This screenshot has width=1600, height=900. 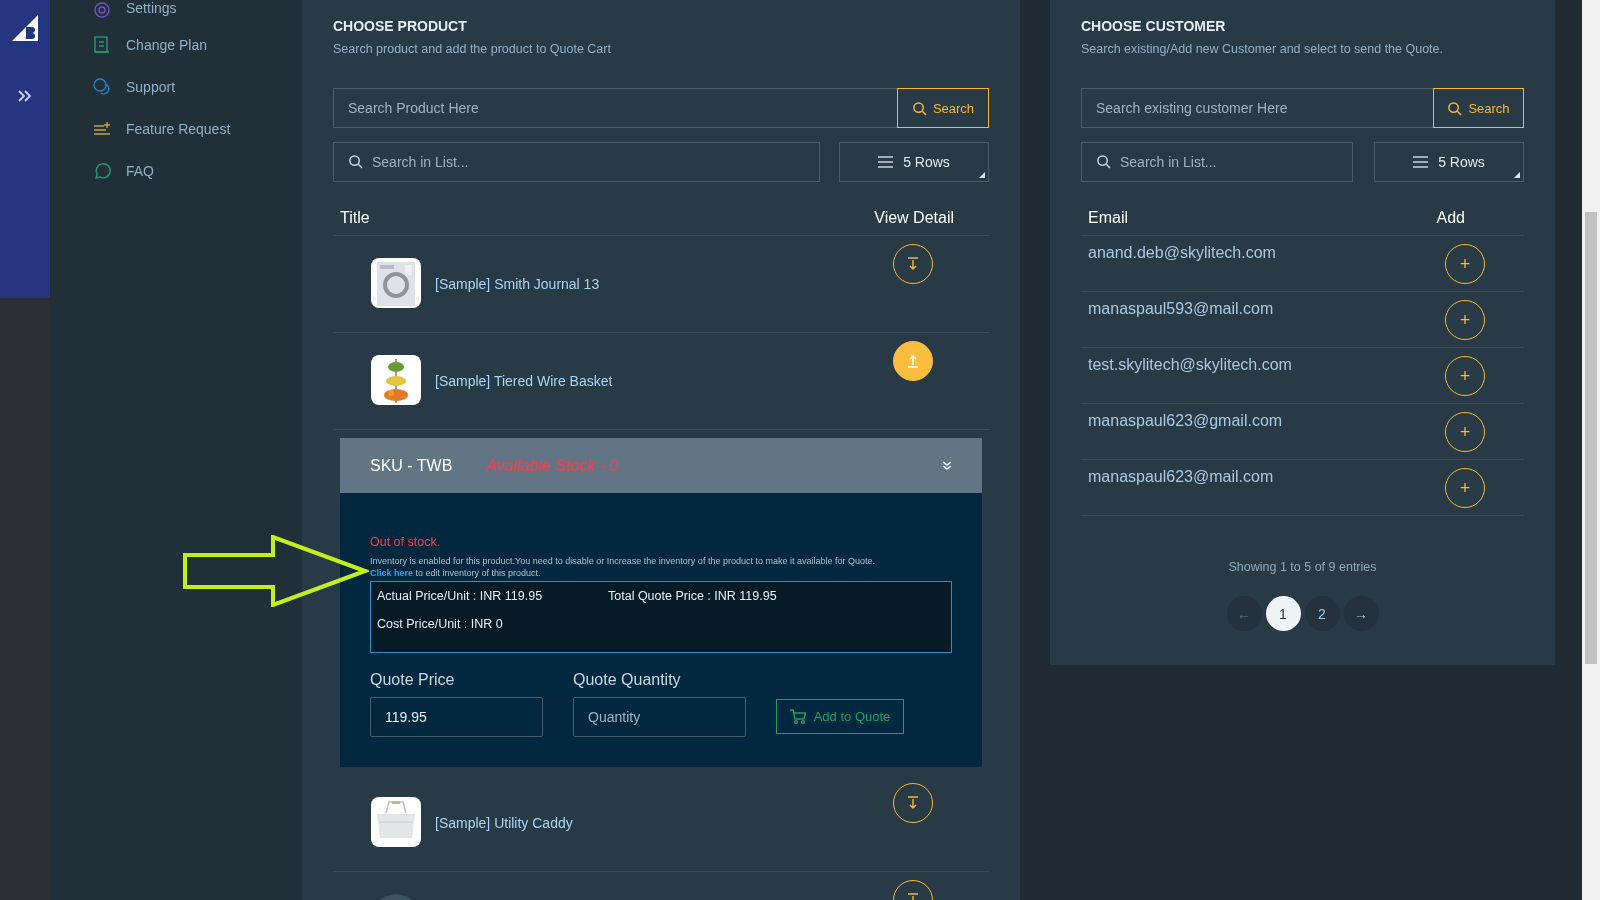 I want to click on customer-email: manaspaul623@mail.com, so click(x=1181, y=477).